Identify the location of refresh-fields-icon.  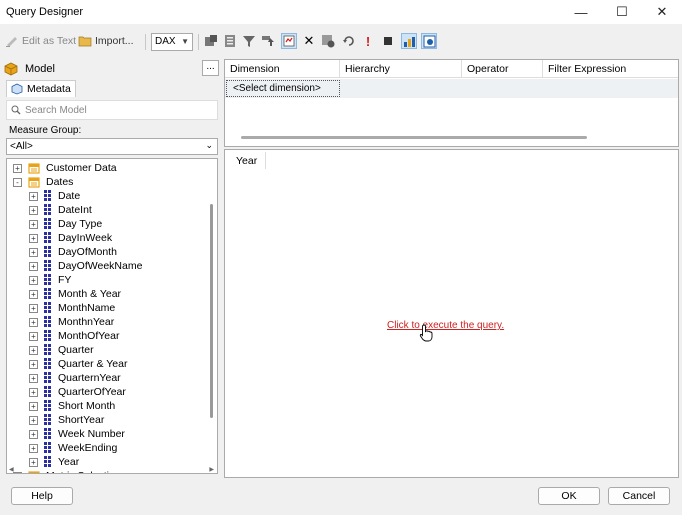
(349, 41).